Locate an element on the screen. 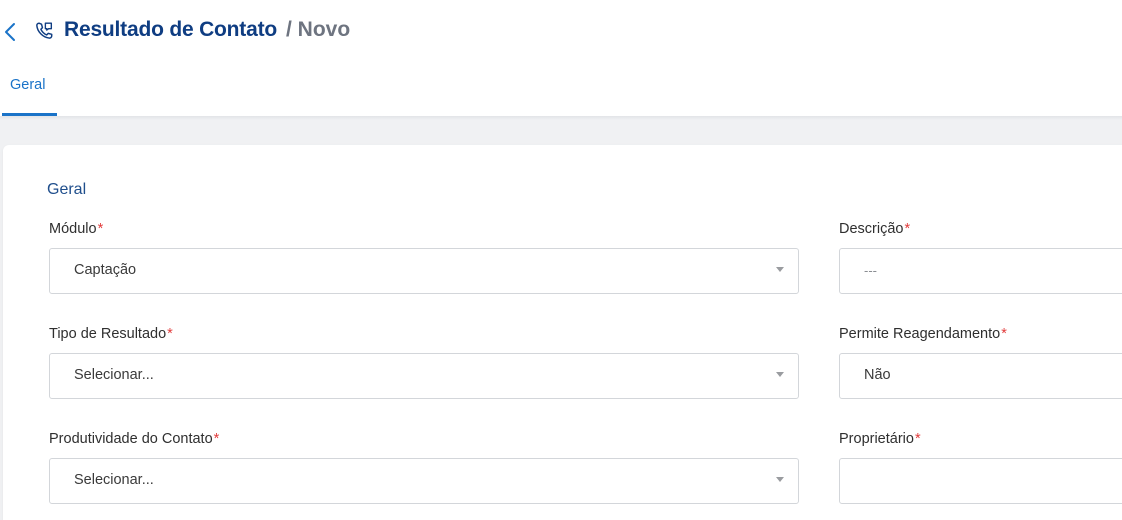 Image resolution: width=1122 pixels, height=520 pixels. permite-reagendamento-label: Permite Reagendamento* is located at coordinates (923, 334).